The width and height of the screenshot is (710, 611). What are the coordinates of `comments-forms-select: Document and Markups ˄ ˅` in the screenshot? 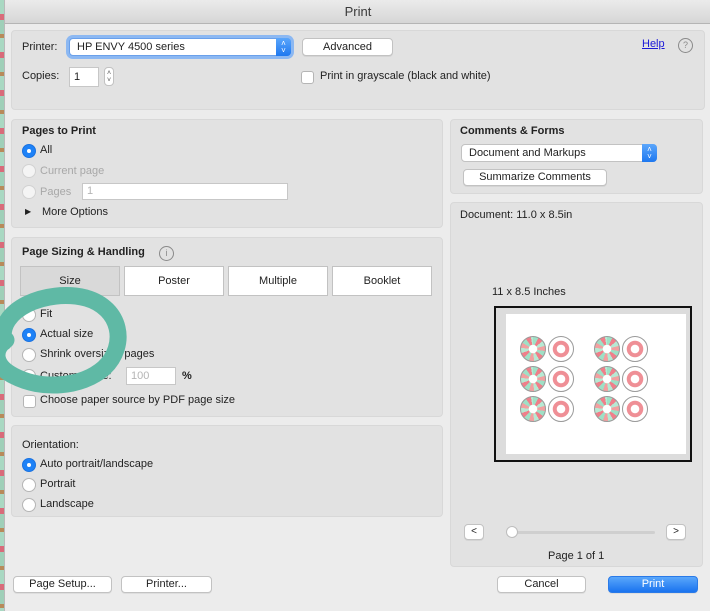 It's located at (559, 153).